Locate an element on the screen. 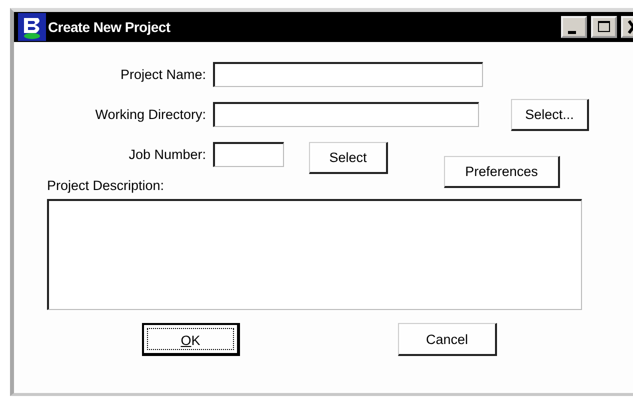 Image resolution: width=633 pixels, height=400 pixels. field-label: Job Number: is located at coordinates (167, 154).